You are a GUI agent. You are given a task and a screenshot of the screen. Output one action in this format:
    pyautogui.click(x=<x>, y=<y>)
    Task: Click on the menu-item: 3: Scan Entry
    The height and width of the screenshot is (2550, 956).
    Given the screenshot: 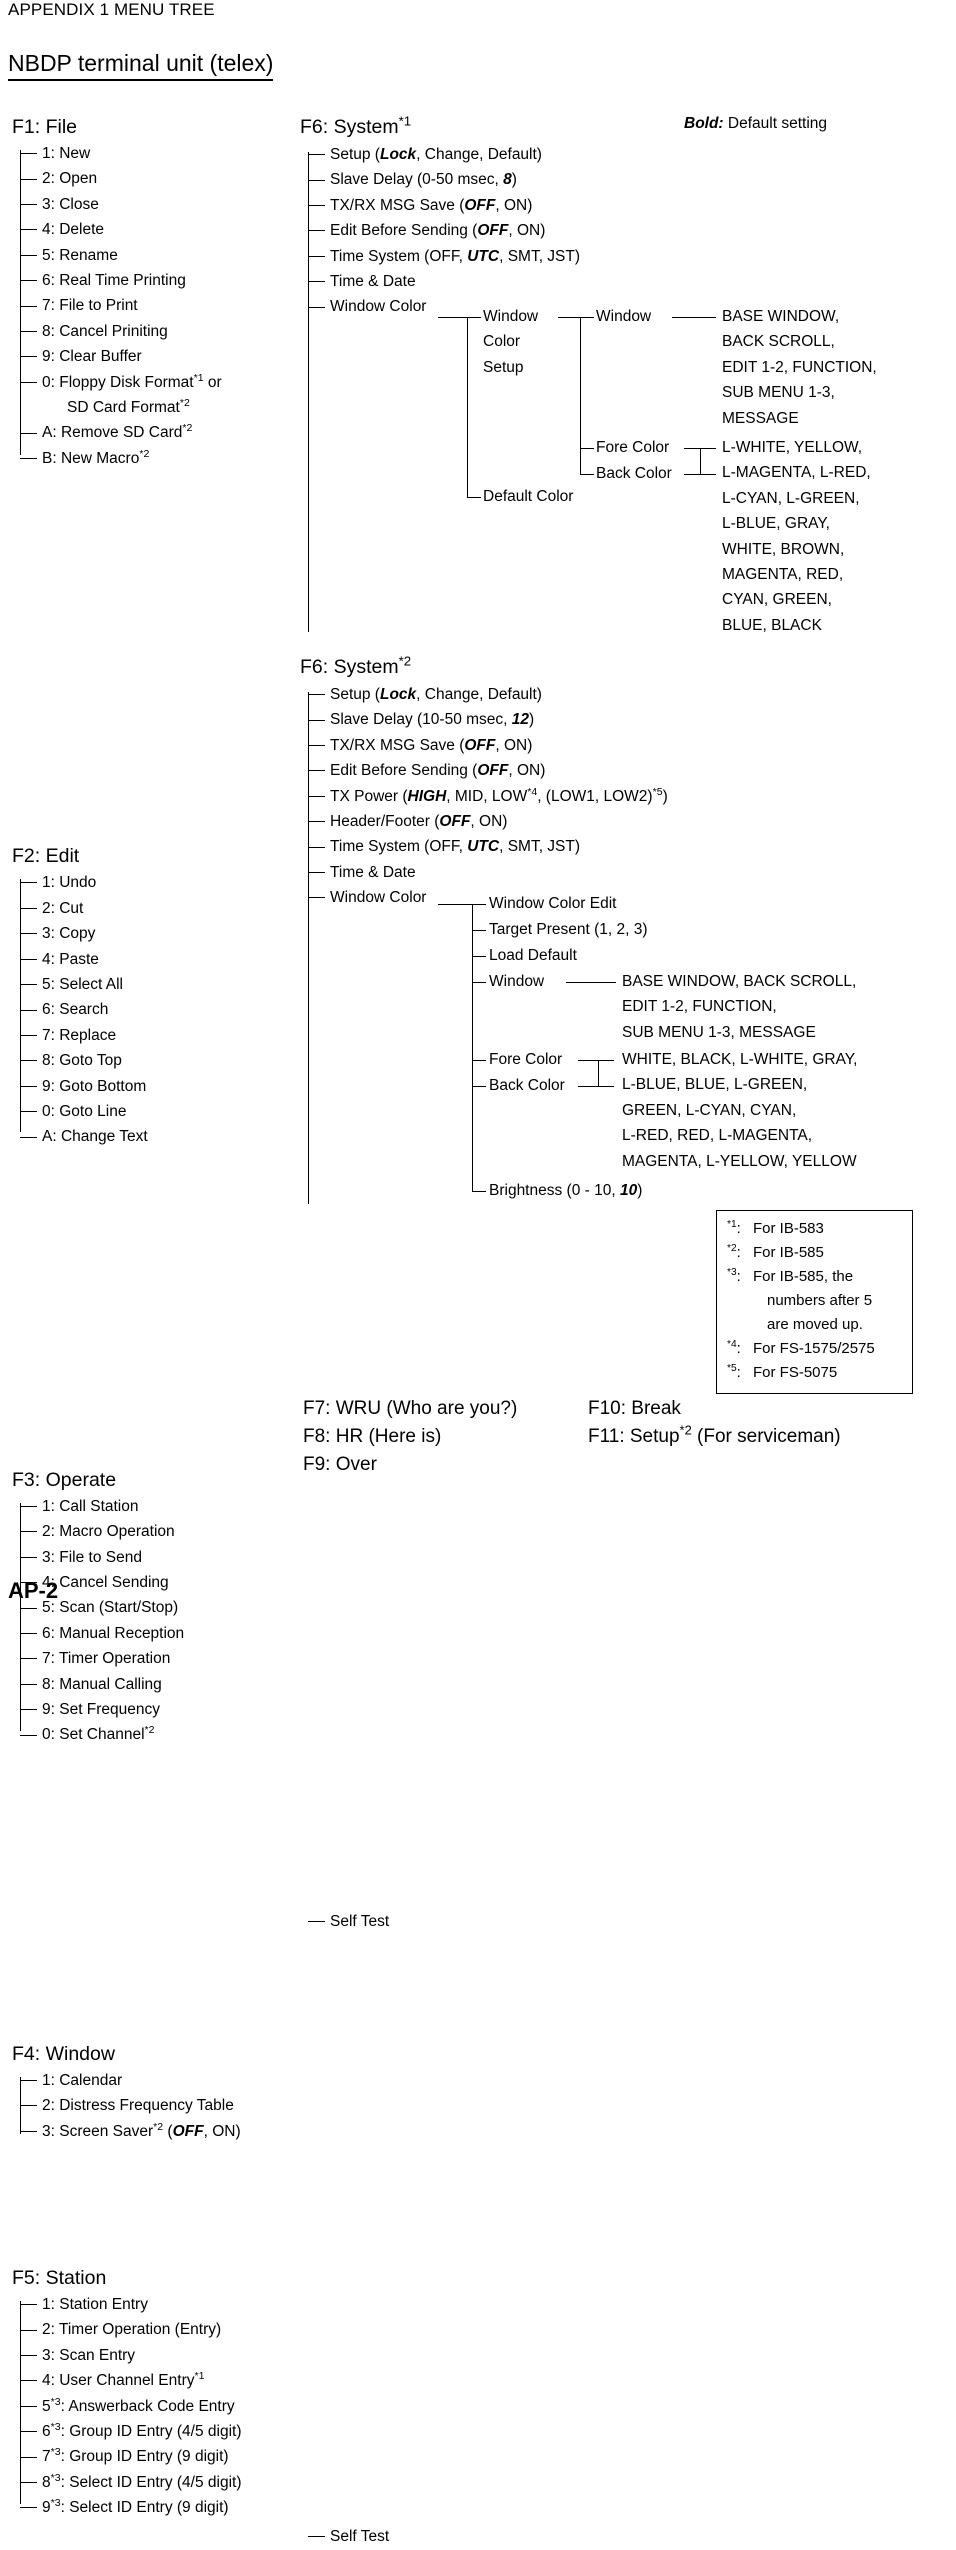 What is the action you would take?
    pyautogui.click(x=162, y=2355)
    